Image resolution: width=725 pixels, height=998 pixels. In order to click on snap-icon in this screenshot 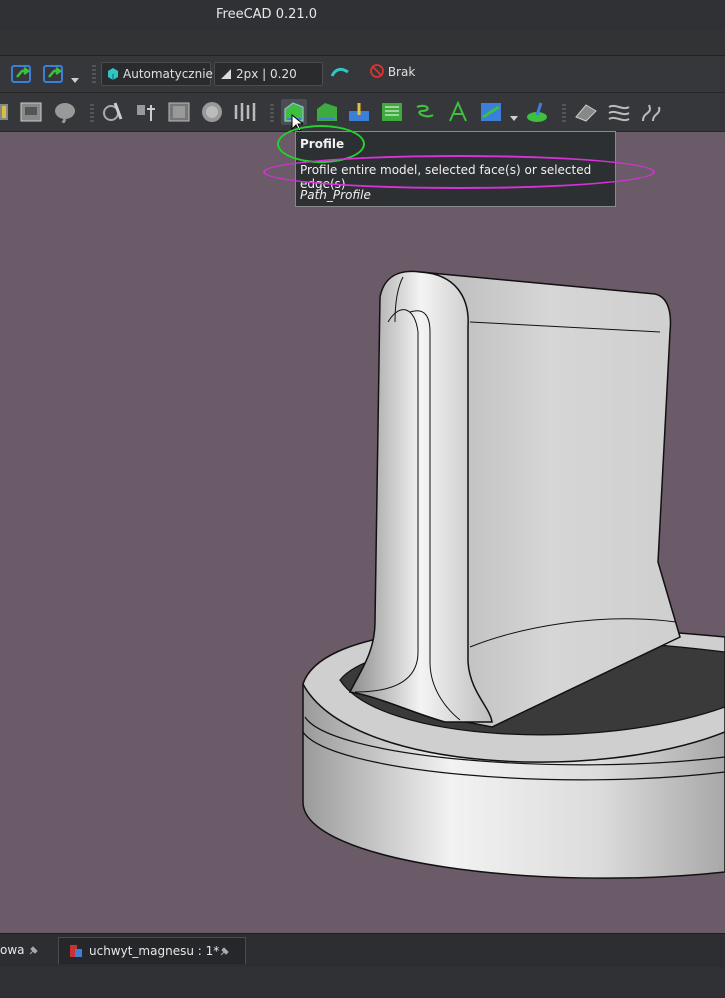, I will do `click(340, 75)`.